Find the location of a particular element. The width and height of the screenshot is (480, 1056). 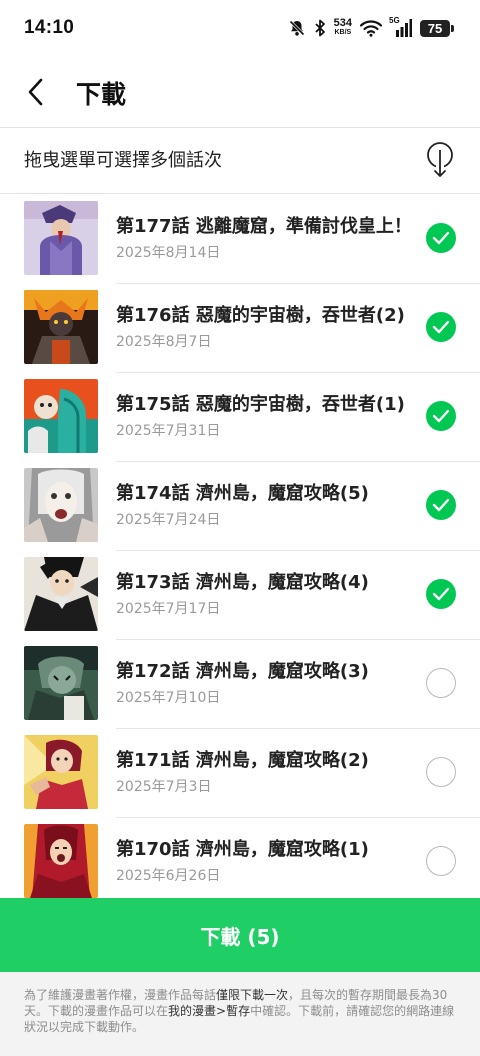

hint-bar: 拖曳選單可選擇多個話次 is located at coordinates (240, 161).